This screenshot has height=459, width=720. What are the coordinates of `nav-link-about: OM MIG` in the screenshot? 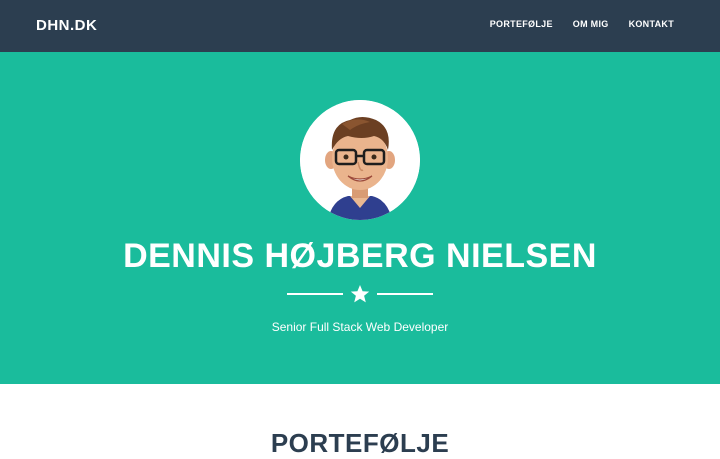 It's located at (591, 24).